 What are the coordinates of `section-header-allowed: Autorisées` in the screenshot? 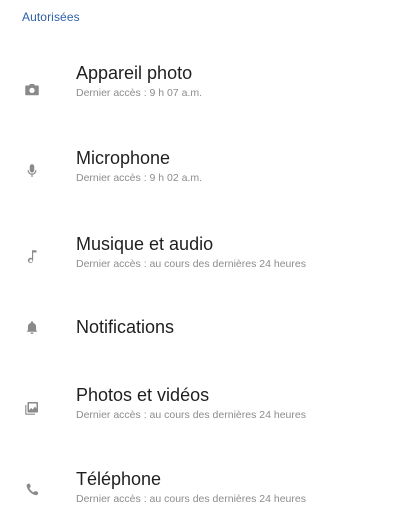 It's located at (51, 17).